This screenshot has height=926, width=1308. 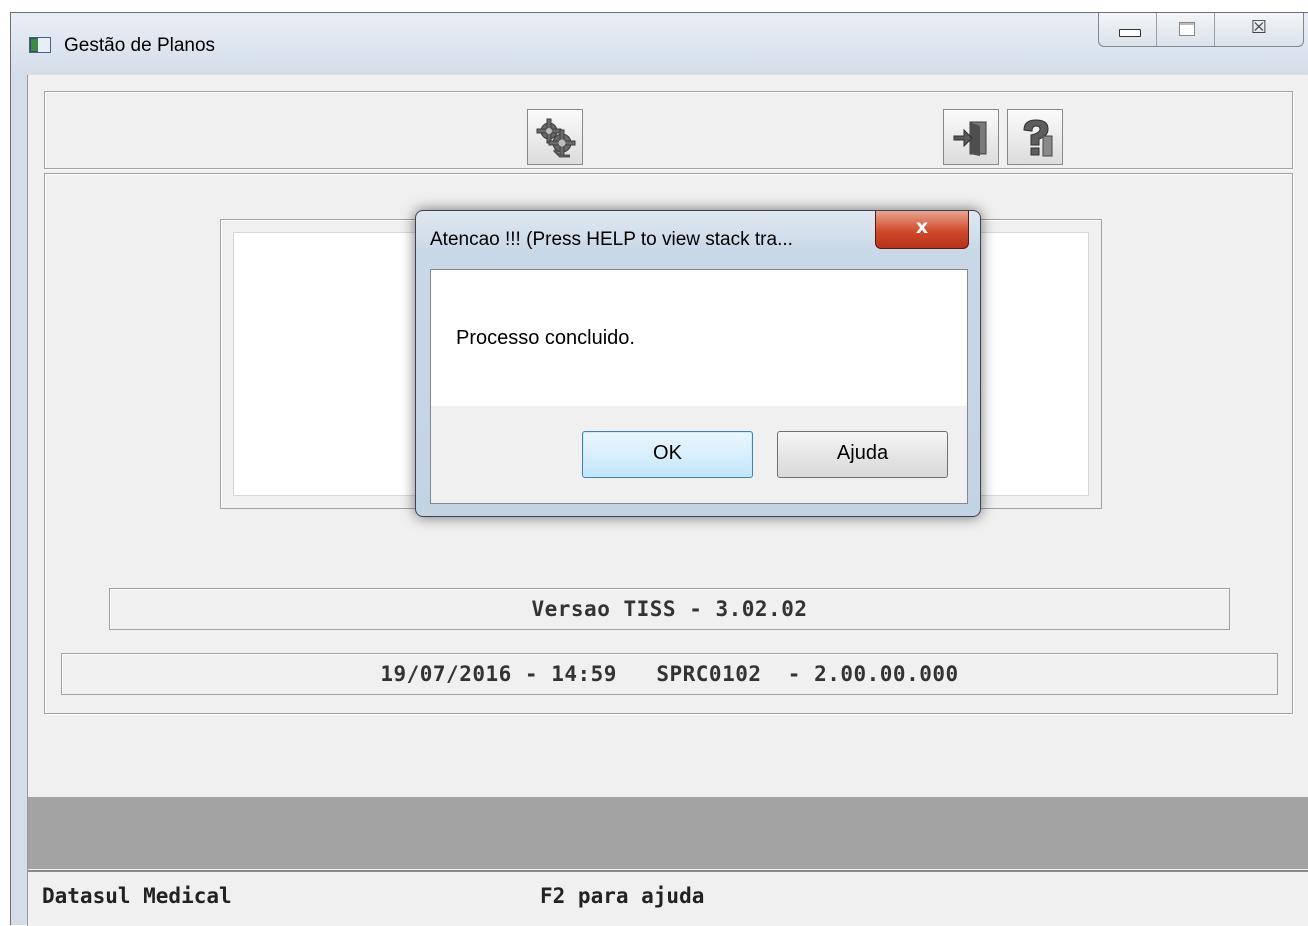 I want to click on exit-button, so click(x=971, y=137).